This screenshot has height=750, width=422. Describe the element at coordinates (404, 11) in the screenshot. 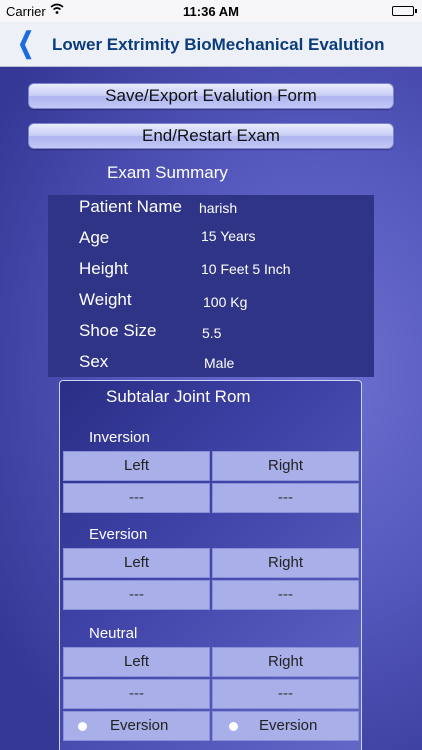

I see `battery-icon` at that location.